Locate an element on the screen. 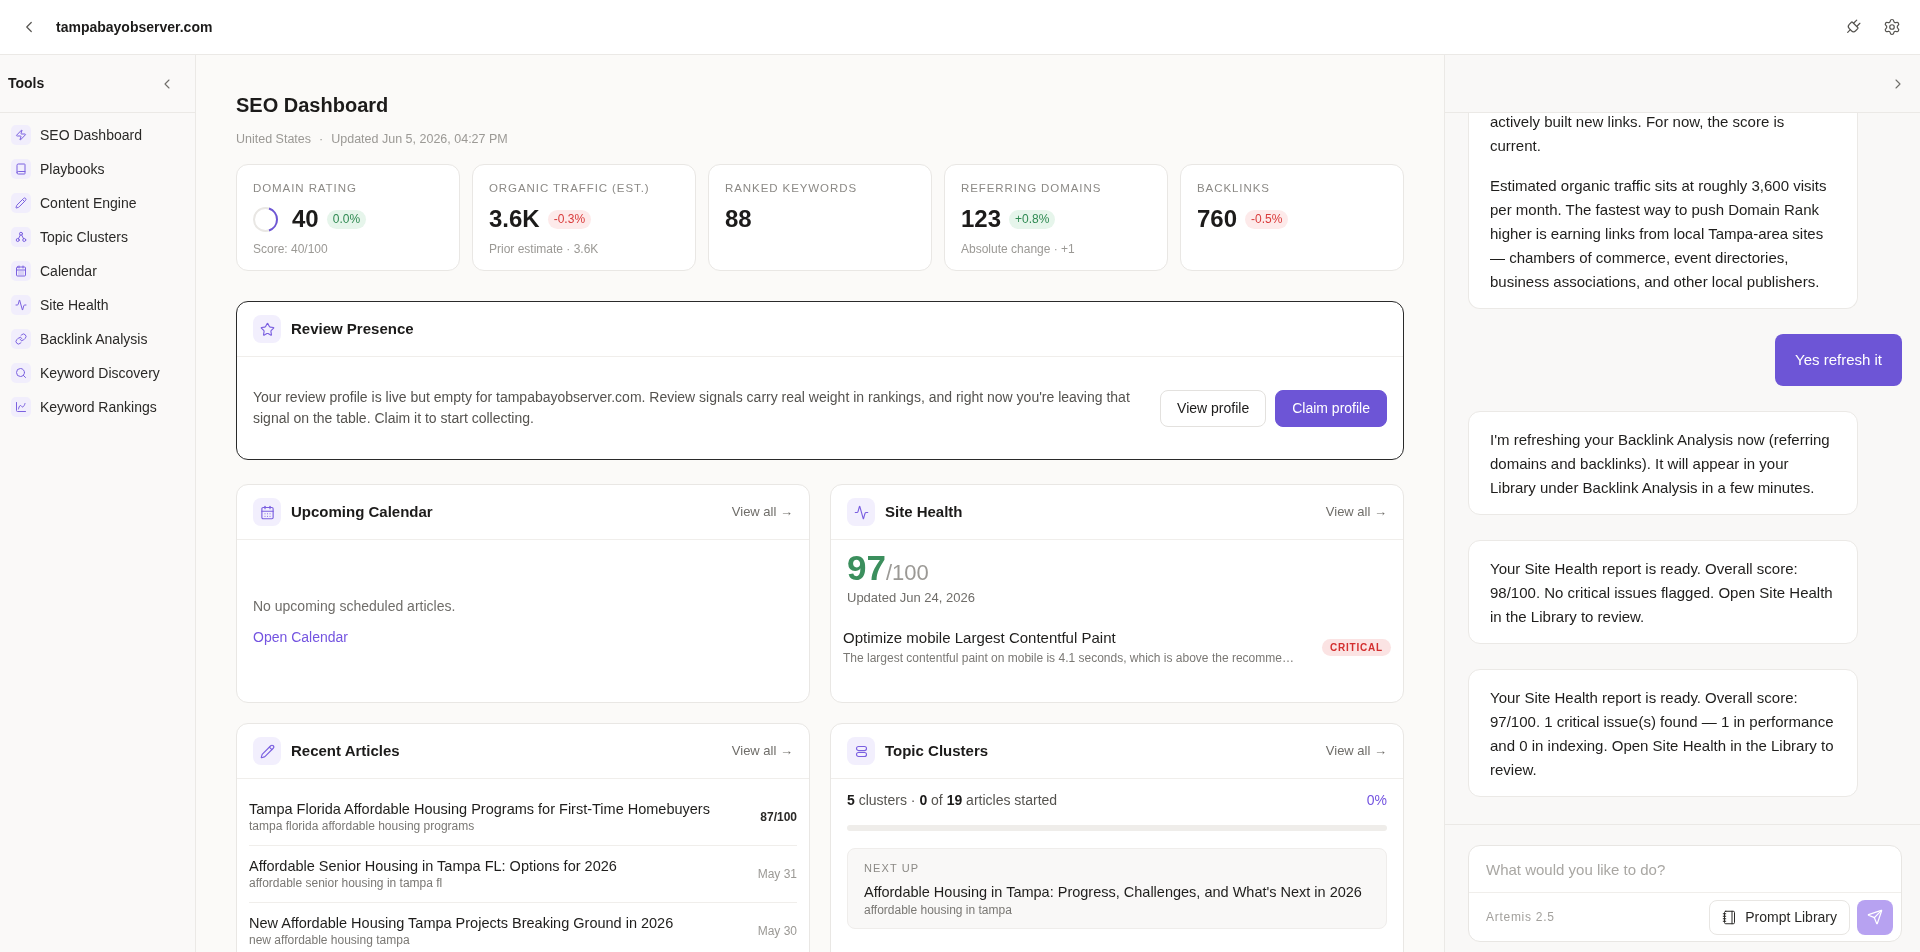  article-keyword: affordable senior housing in tampa fl is located at coordinates (346, 883).